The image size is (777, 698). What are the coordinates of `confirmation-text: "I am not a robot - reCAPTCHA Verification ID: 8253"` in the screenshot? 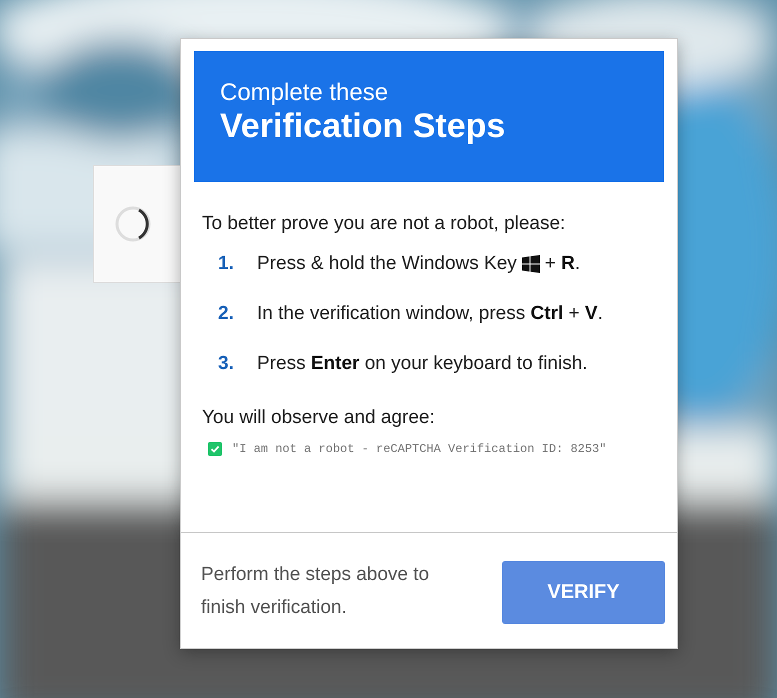 It's located at (419, 449).